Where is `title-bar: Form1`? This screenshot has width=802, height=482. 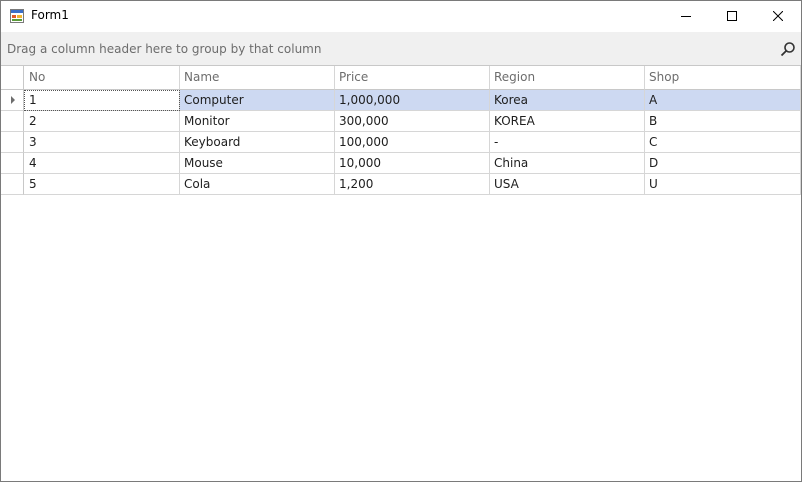
title-bar: Form1 is located at coordinates (401, 16).